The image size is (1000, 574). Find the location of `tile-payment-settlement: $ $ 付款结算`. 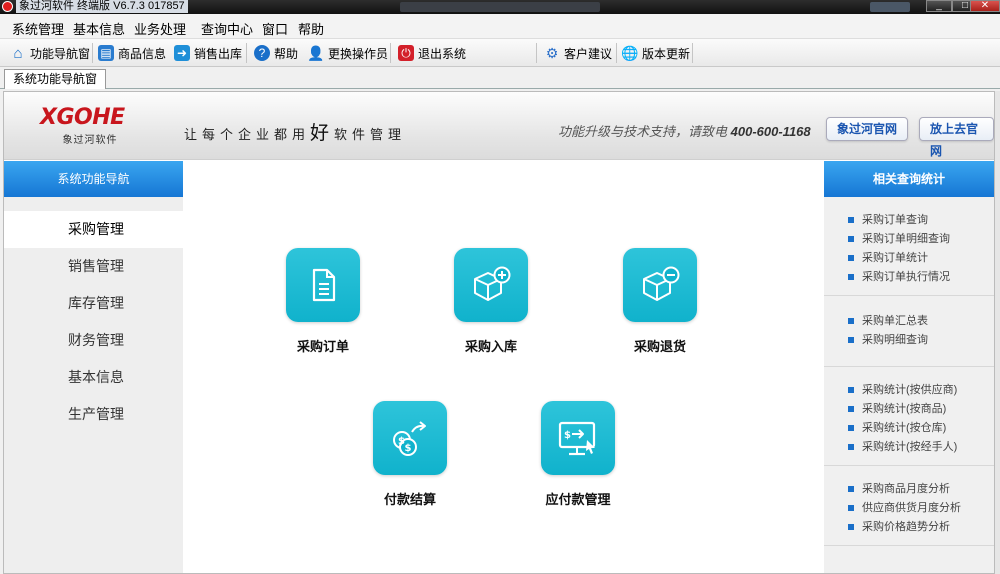

tile-payment-settlement: $ $ 付款结算 is located at coordinates (410, 454).